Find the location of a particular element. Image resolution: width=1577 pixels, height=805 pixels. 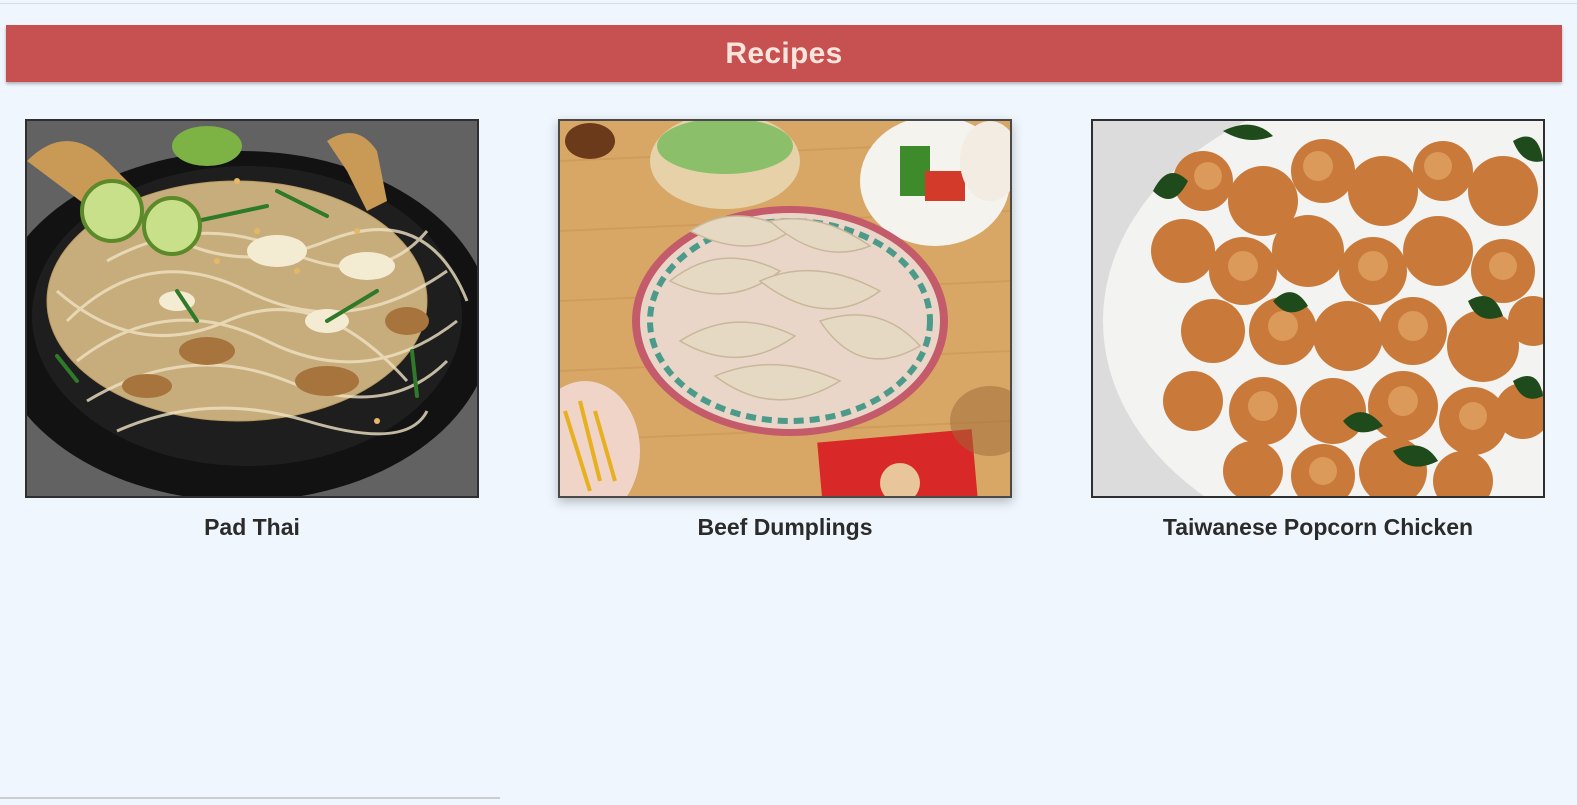

page-title: Recipes is located at coordinates (784, 53).